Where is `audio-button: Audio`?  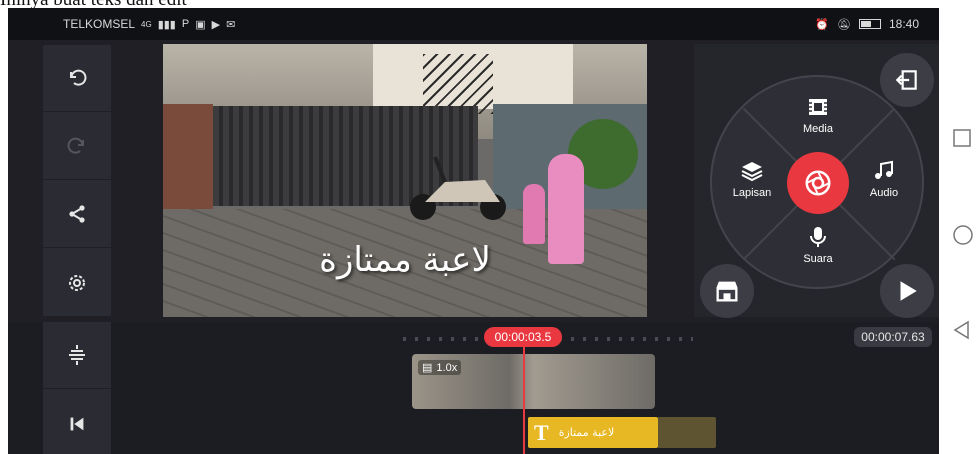
audio-button: Audio is located at coordinates (884, 179).